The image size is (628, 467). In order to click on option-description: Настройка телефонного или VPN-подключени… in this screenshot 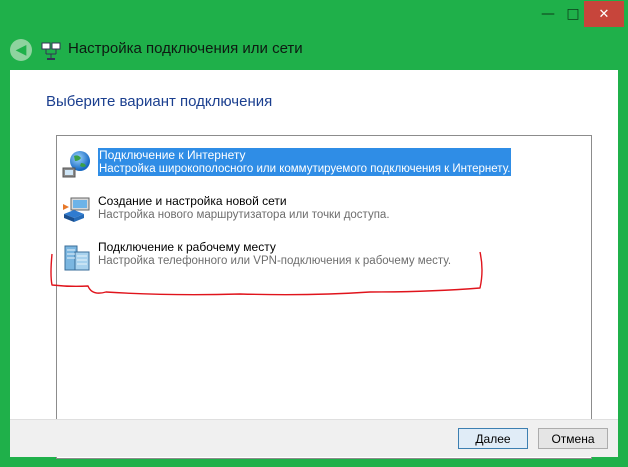, I will do `click(275, 261)`.